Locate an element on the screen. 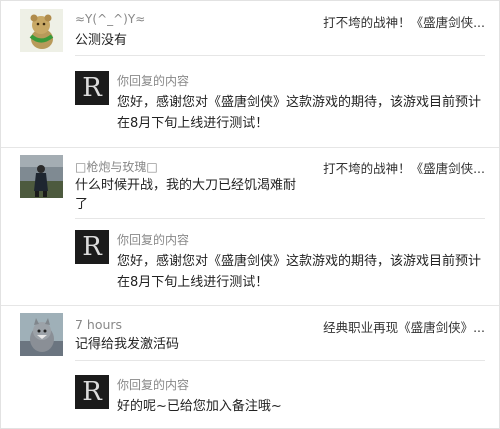 The image size is (500, 429). reply-text: 好的呢~已给您加入备注哦~ is located at coordinates (199, 406).